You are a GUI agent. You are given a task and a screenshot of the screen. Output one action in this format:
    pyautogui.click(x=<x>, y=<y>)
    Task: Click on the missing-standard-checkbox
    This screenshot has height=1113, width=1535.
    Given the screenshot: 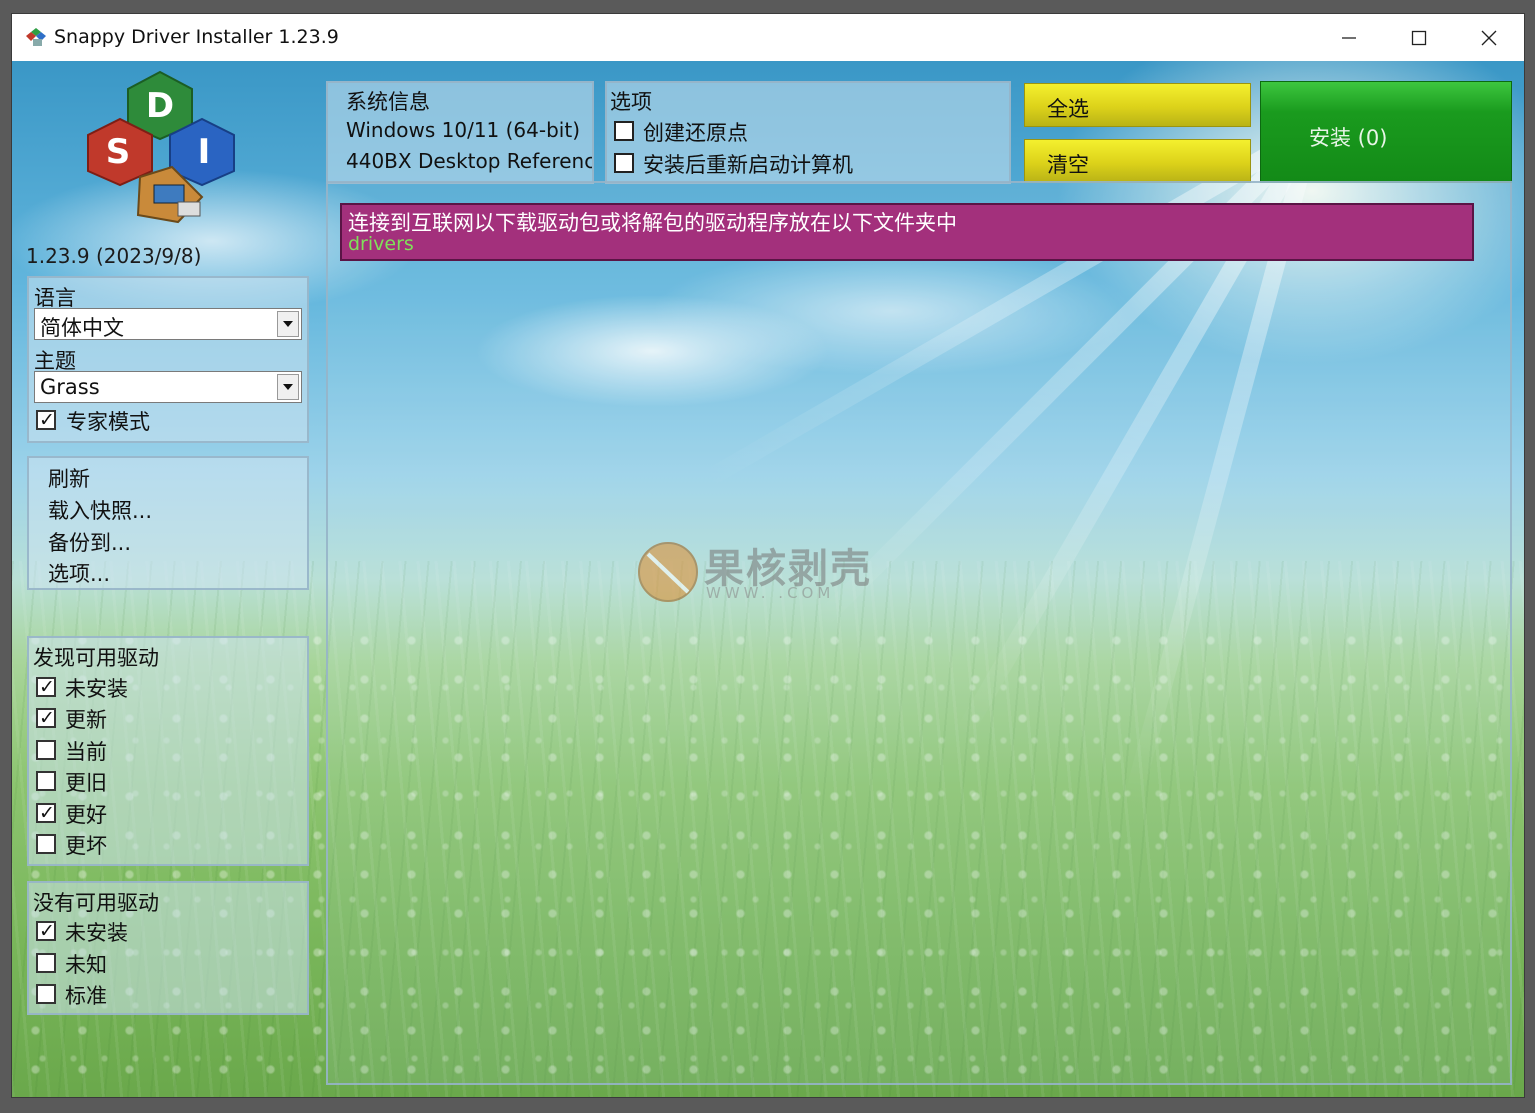 What is the action you would take?
    pyautogui.click(x=46, y=994)
    